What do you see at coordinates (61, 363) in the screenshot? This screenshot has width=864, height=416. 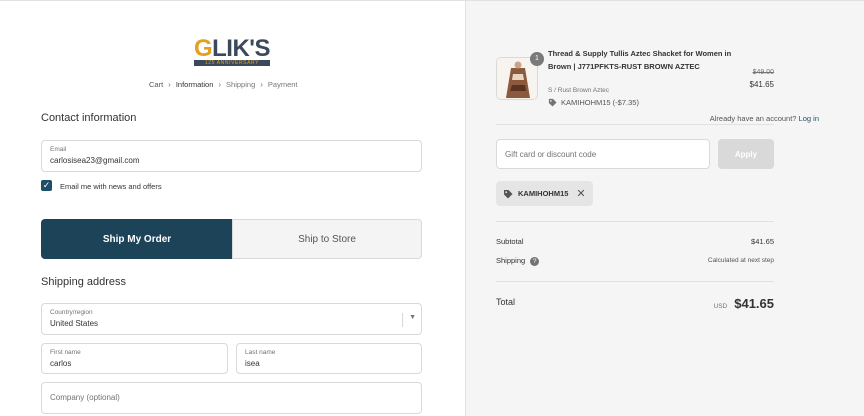 I see `first-name-value: carlos` at bounding box center [61, 363].